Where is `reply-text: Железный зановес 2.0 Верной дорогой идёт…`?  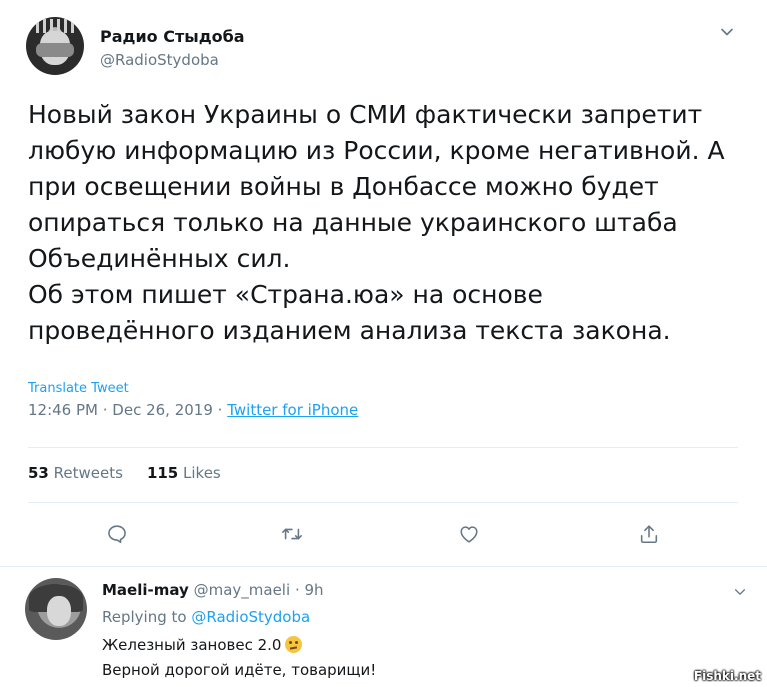
reply-text: Железный зановес 2.0 Верной дорогой идёт… is located at coordinates (239, 658).